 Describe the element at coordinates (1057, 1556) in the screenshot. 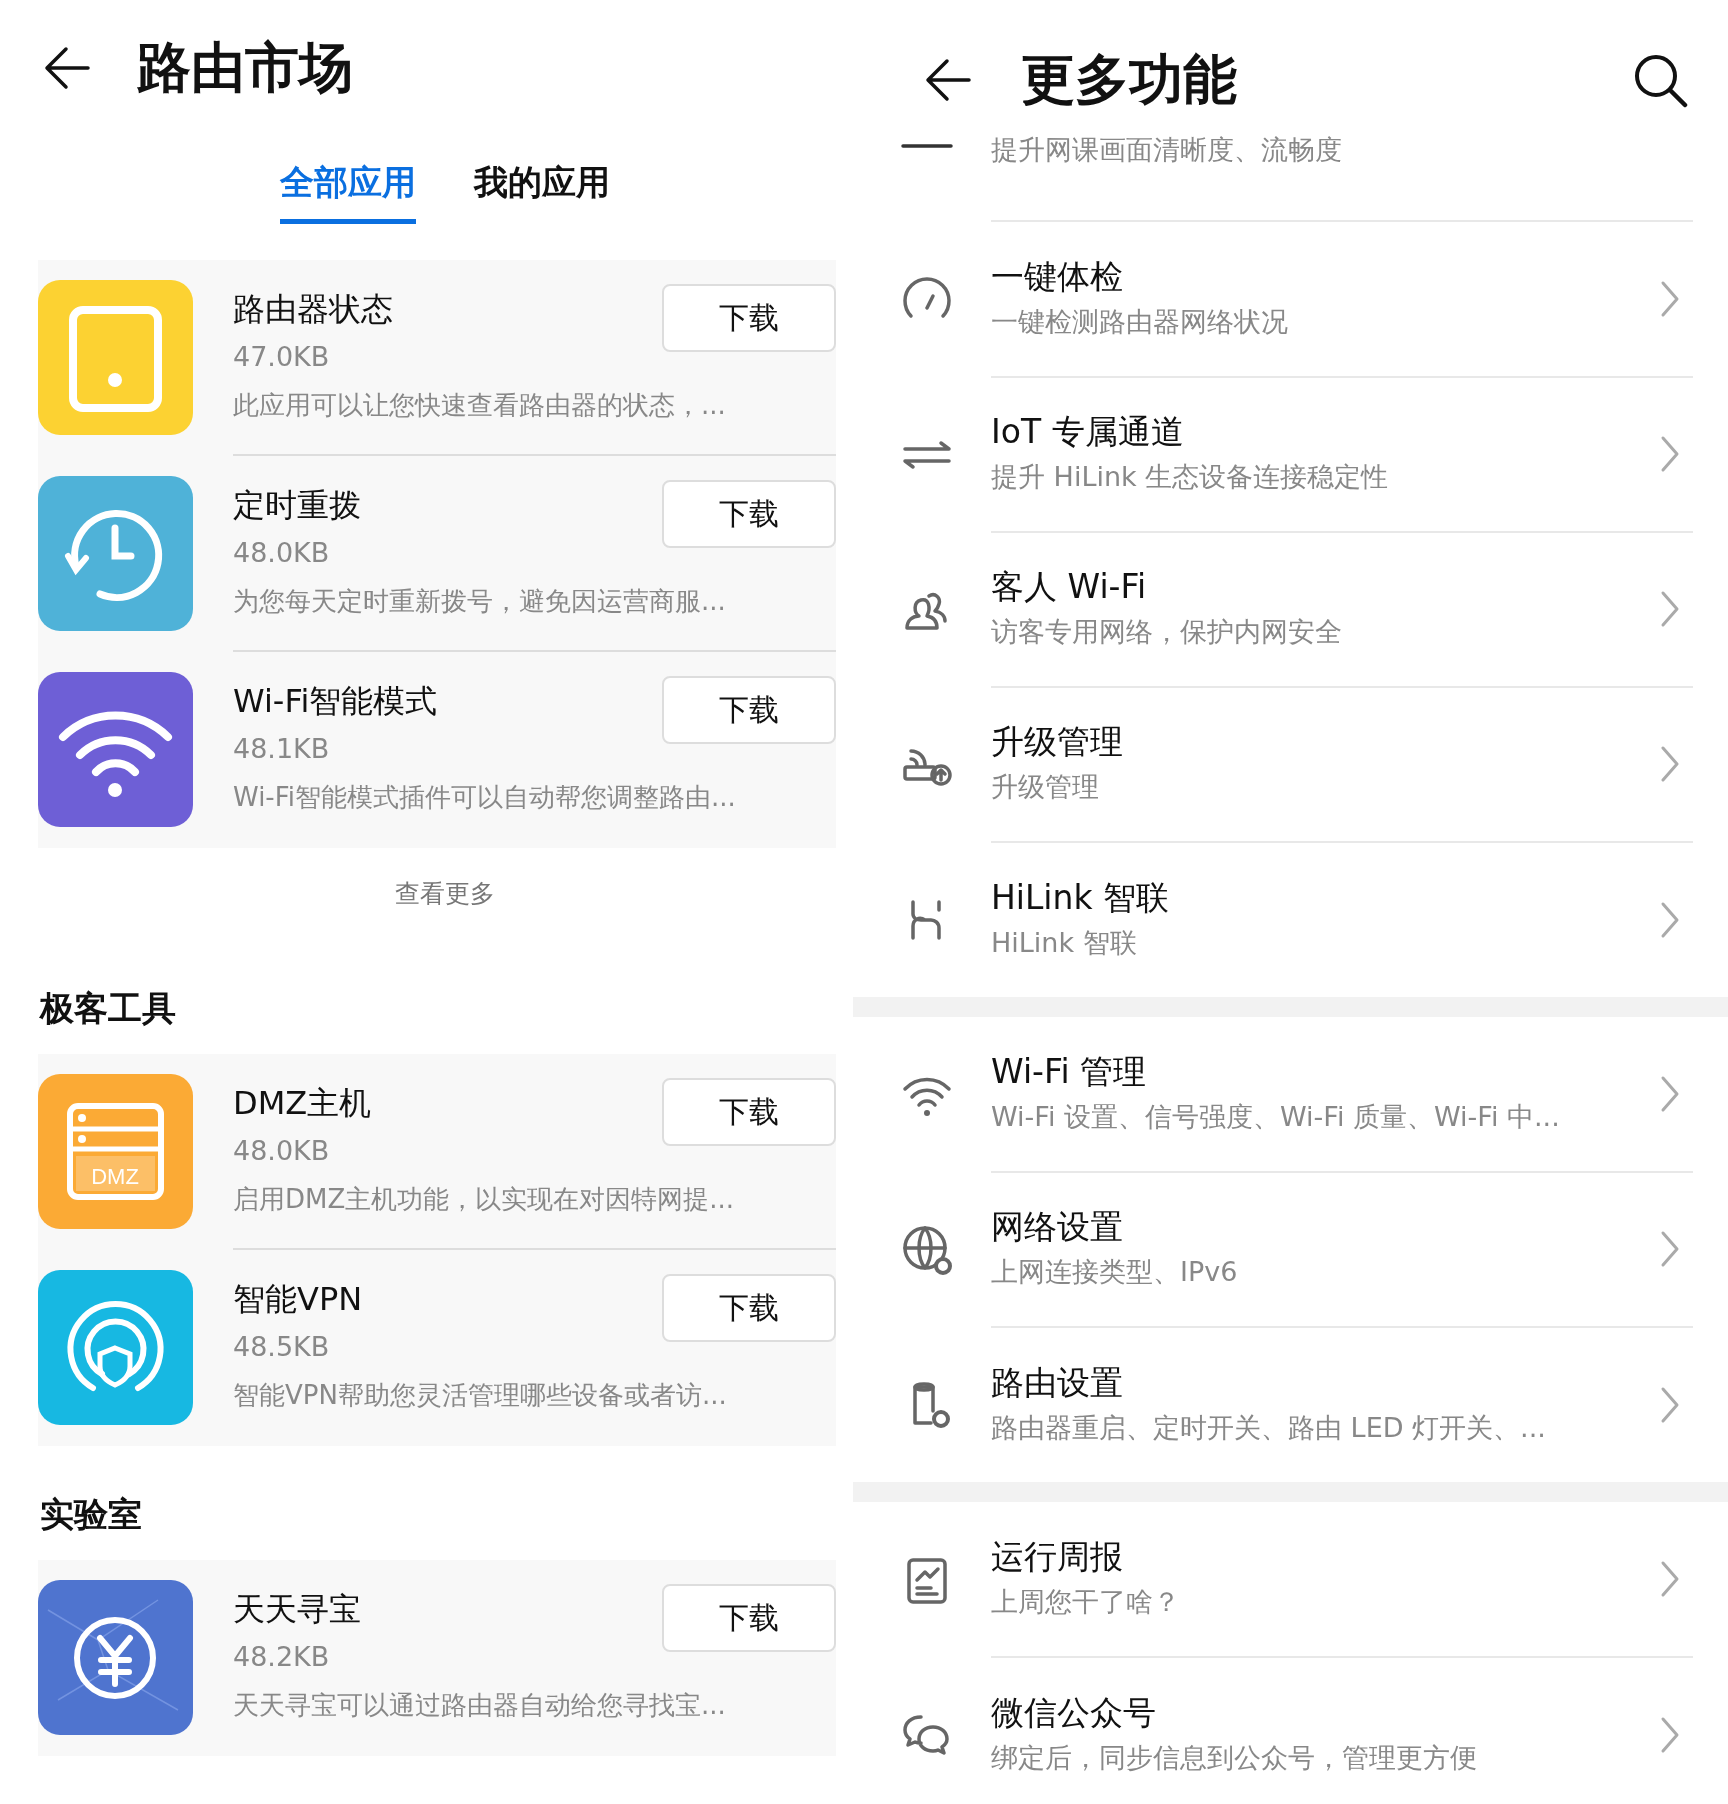

I see `item-title: 运行周报` at that location.